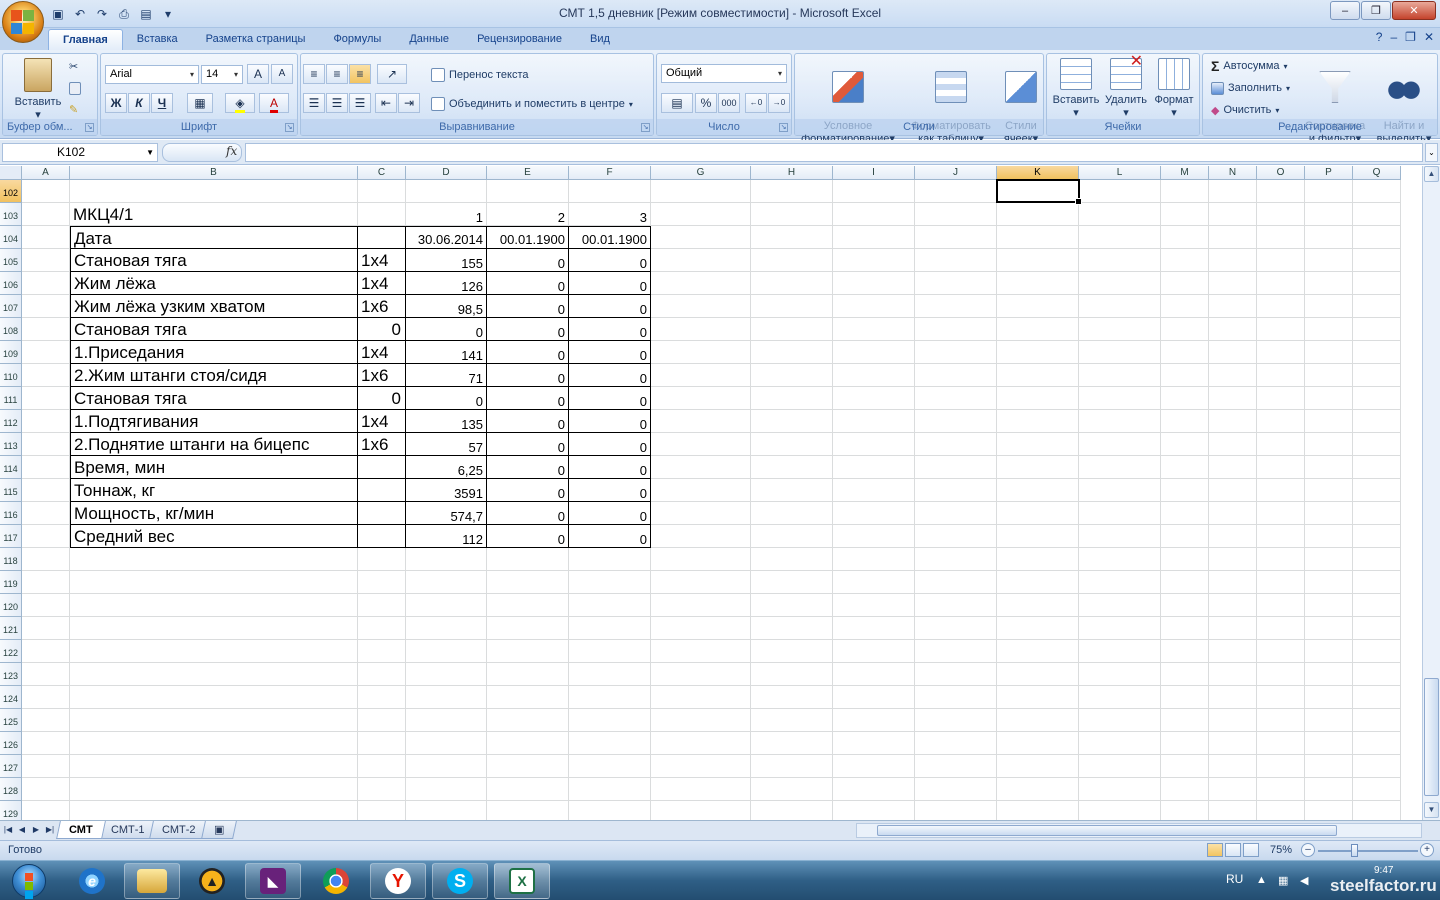  What do you see at coordinates (116, 103) in the screenshot?
I see `bold-button: Ж` at bounding box center [116, 103].